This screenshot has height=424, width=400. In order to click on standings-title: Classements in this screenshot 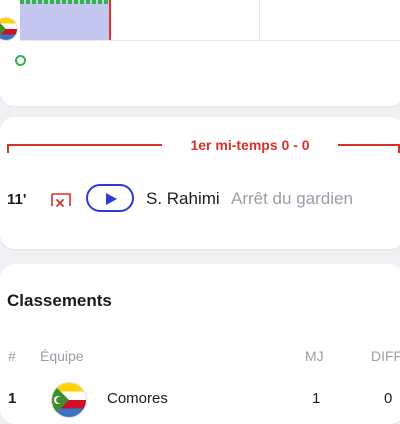, I will do `click(59, 300)`.